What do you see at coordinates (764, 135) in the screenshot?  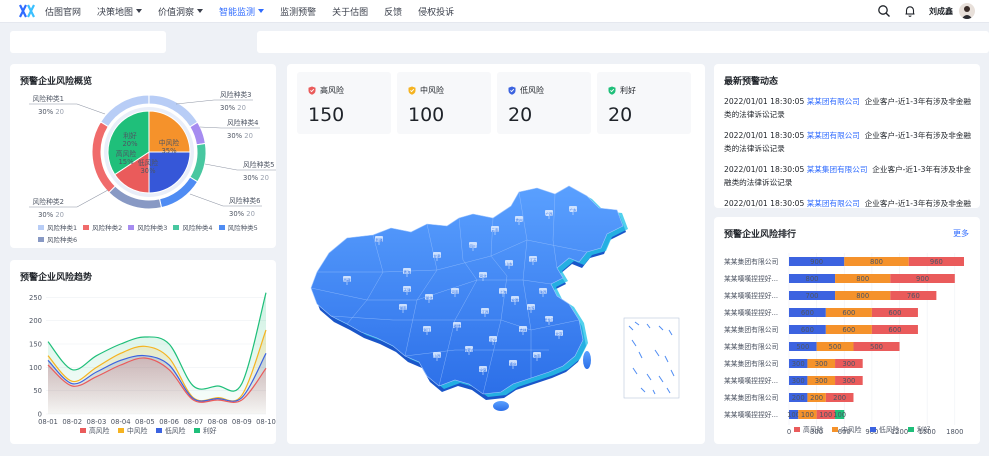 I see `alert-time: 2022/01/01 18:30:05` at bounding box center [764, 135].